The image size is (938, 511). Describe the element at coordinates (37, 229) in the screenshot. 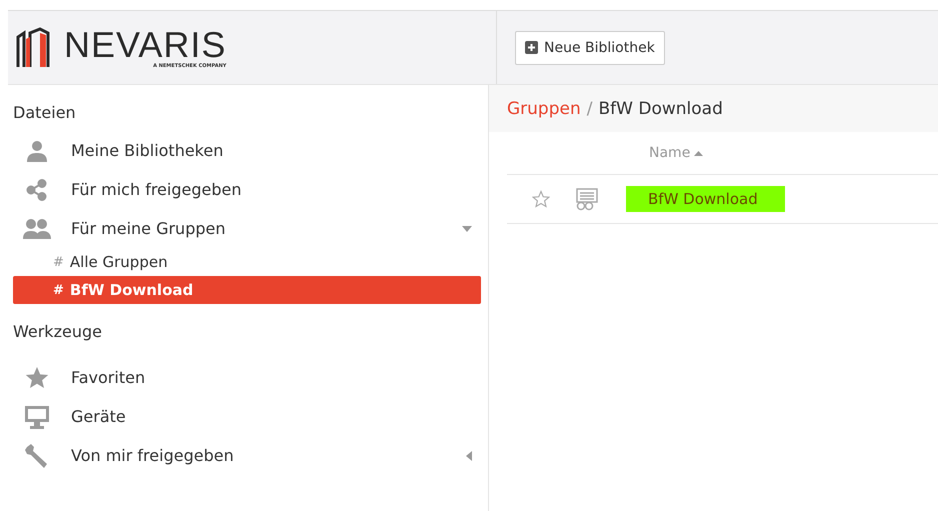

I see `group-icon` at that location.